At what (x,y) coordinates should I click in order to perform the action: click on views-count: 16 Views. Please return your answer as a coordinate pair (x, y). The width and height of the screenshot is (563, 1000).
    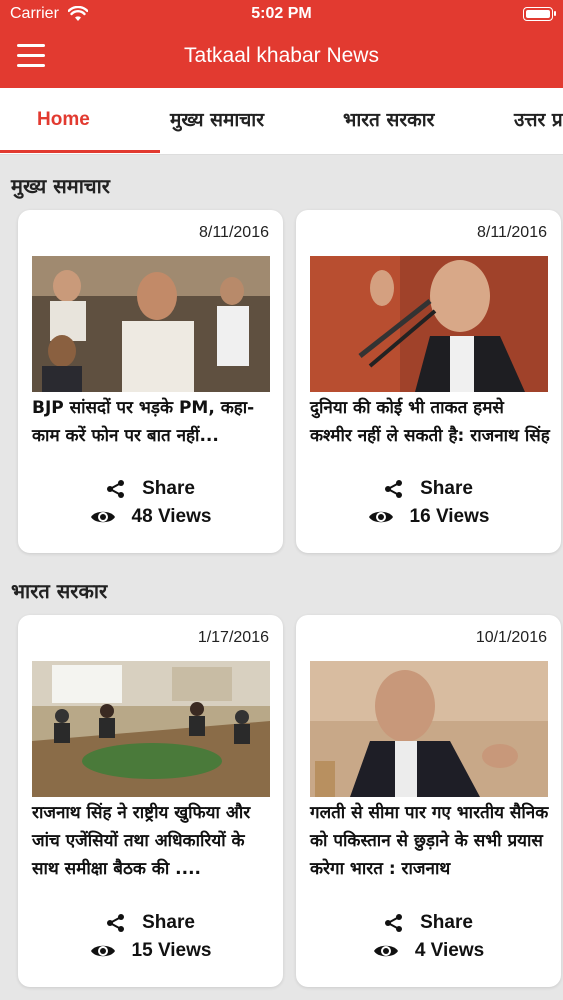
    Looking at the image, I should click on (428, 517).